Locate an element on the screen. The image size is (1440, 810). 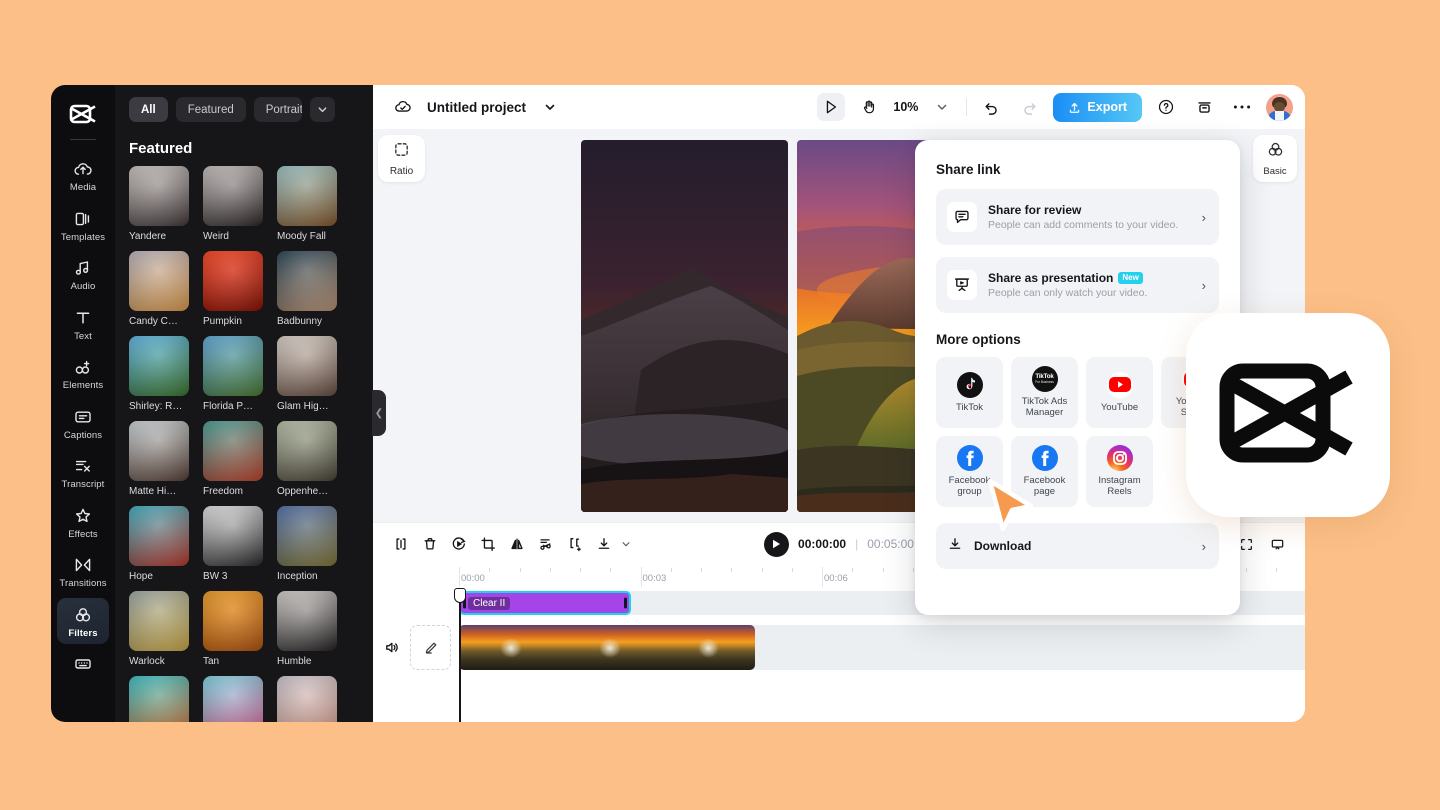
project-chevron-down-icon is located at coordinates (550, 107).